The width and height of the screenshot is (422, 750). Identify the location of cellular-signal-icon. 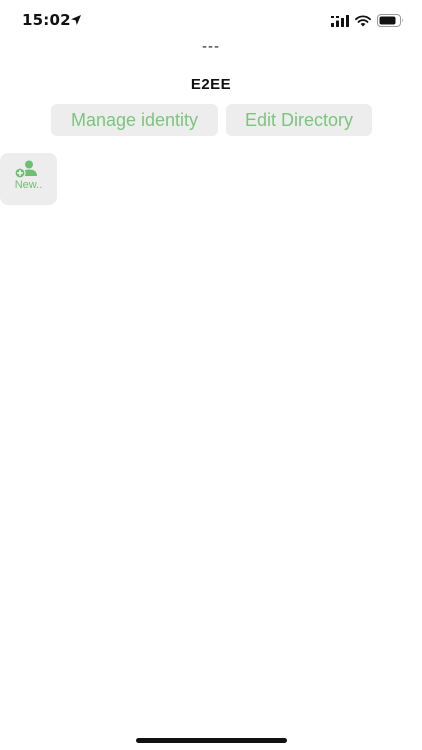
(340, 20).